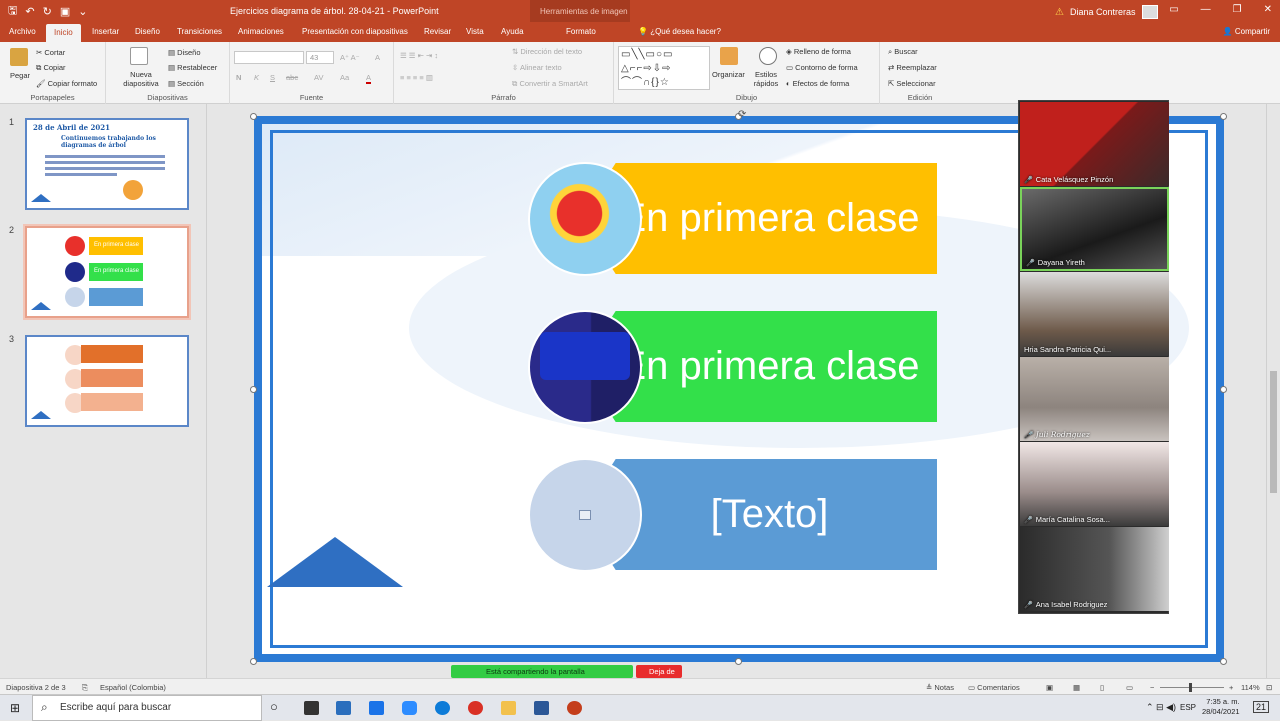 This screenshot has width=1280, height=721. Describe the element at coordinates (437, 31) in the screenshot. I see `tab-revisar: Revisar` at that location.